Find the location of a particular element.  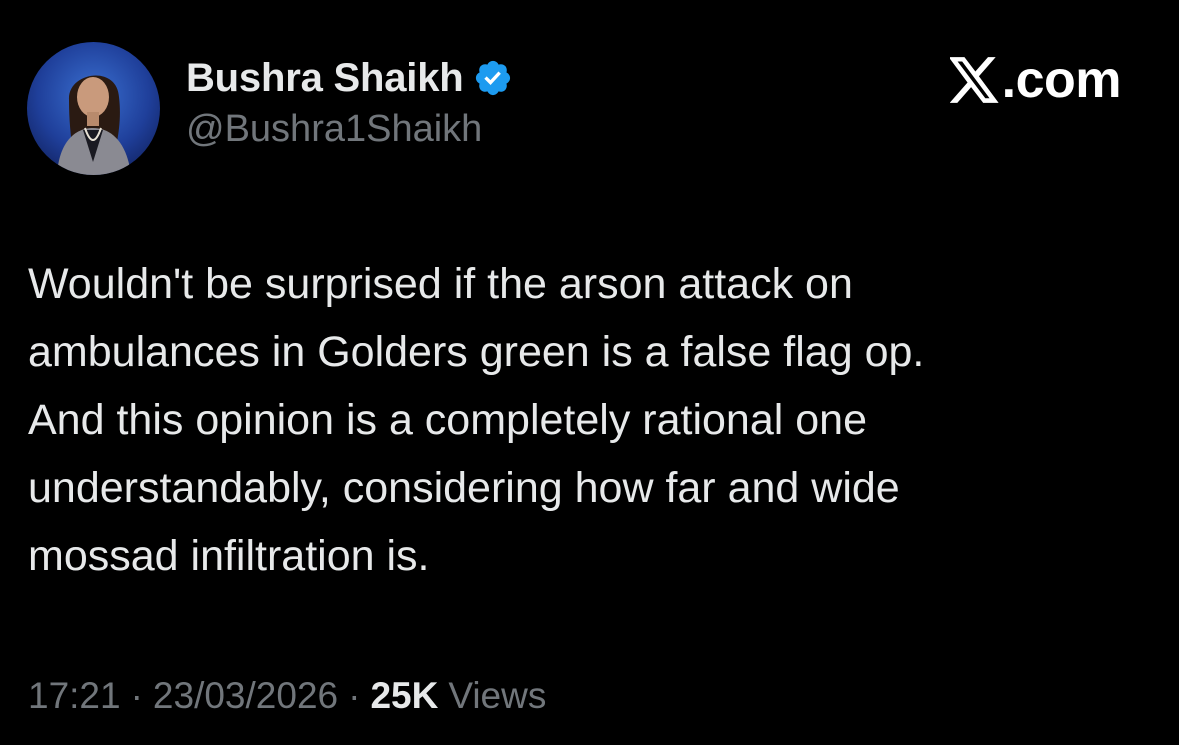

author-name-row: Bushra Shaikh is located at coordinates (349, 78).